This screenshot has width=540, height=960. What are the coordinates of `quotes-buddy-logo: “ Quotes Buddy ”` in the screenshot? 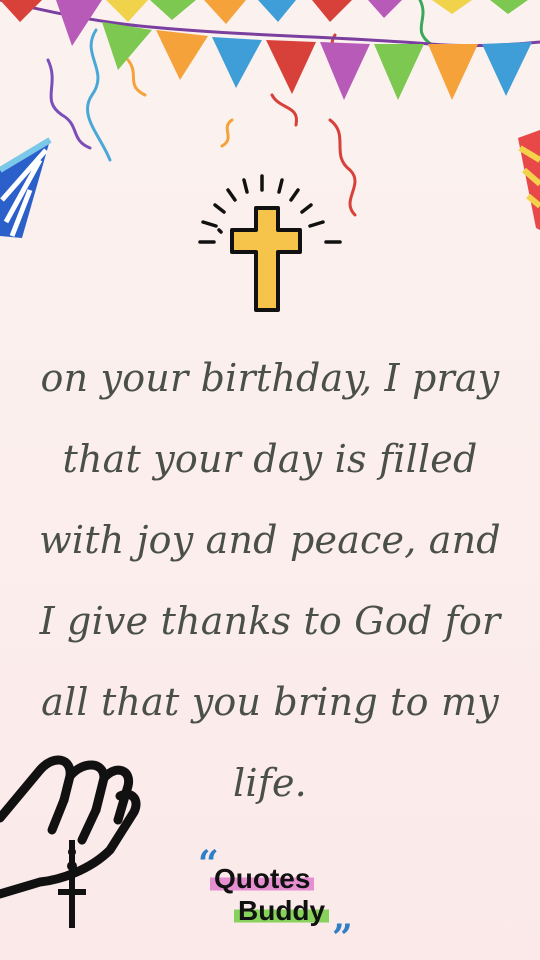 It's located at (281, 901).